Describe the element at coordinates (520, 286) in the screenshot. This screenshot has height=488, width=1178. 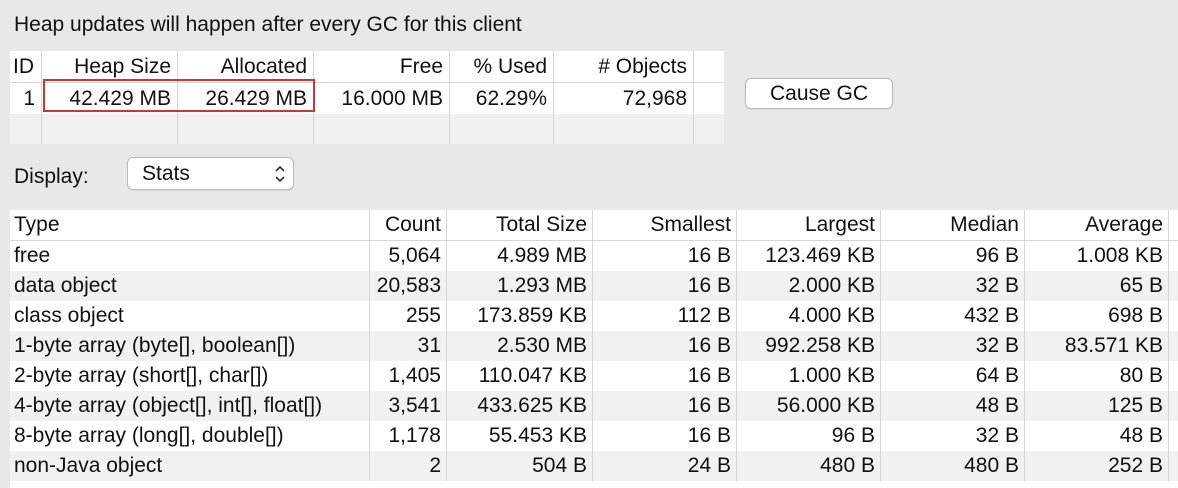
I see `cell-total-size: 1.293 MB` at that location.